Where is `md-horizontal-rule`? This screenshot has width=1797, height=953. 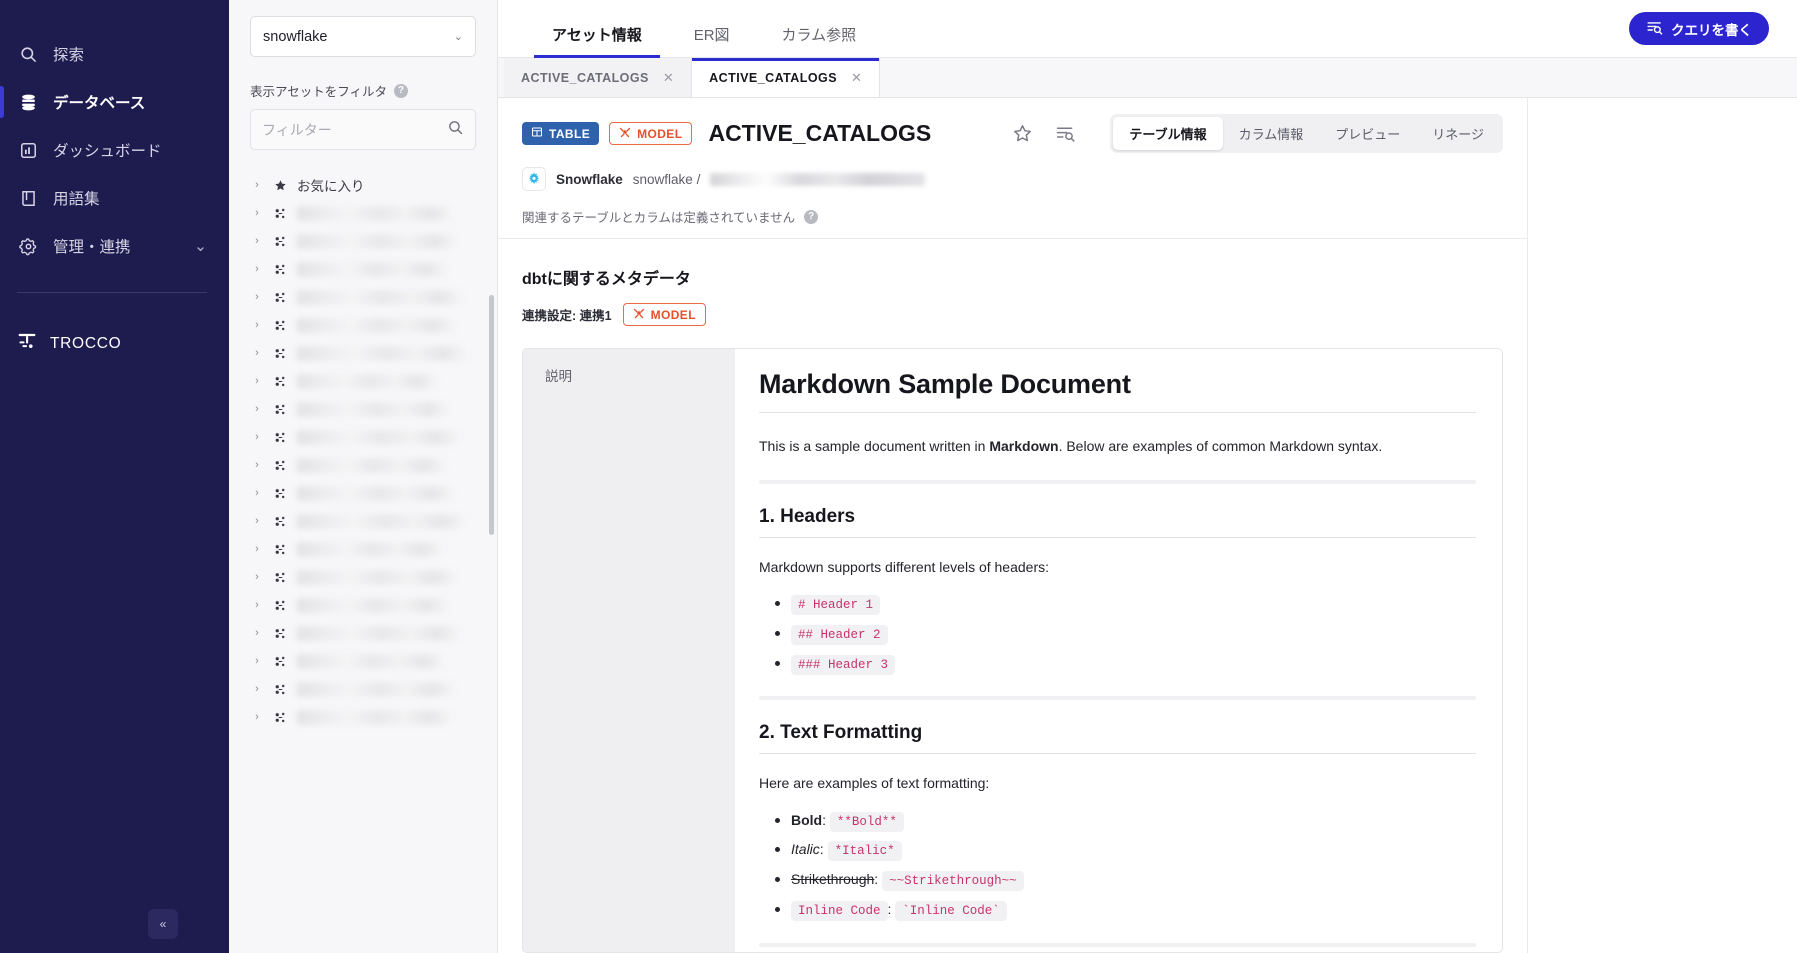
md-horizontal-rule is located at coordinates (1117, 482).